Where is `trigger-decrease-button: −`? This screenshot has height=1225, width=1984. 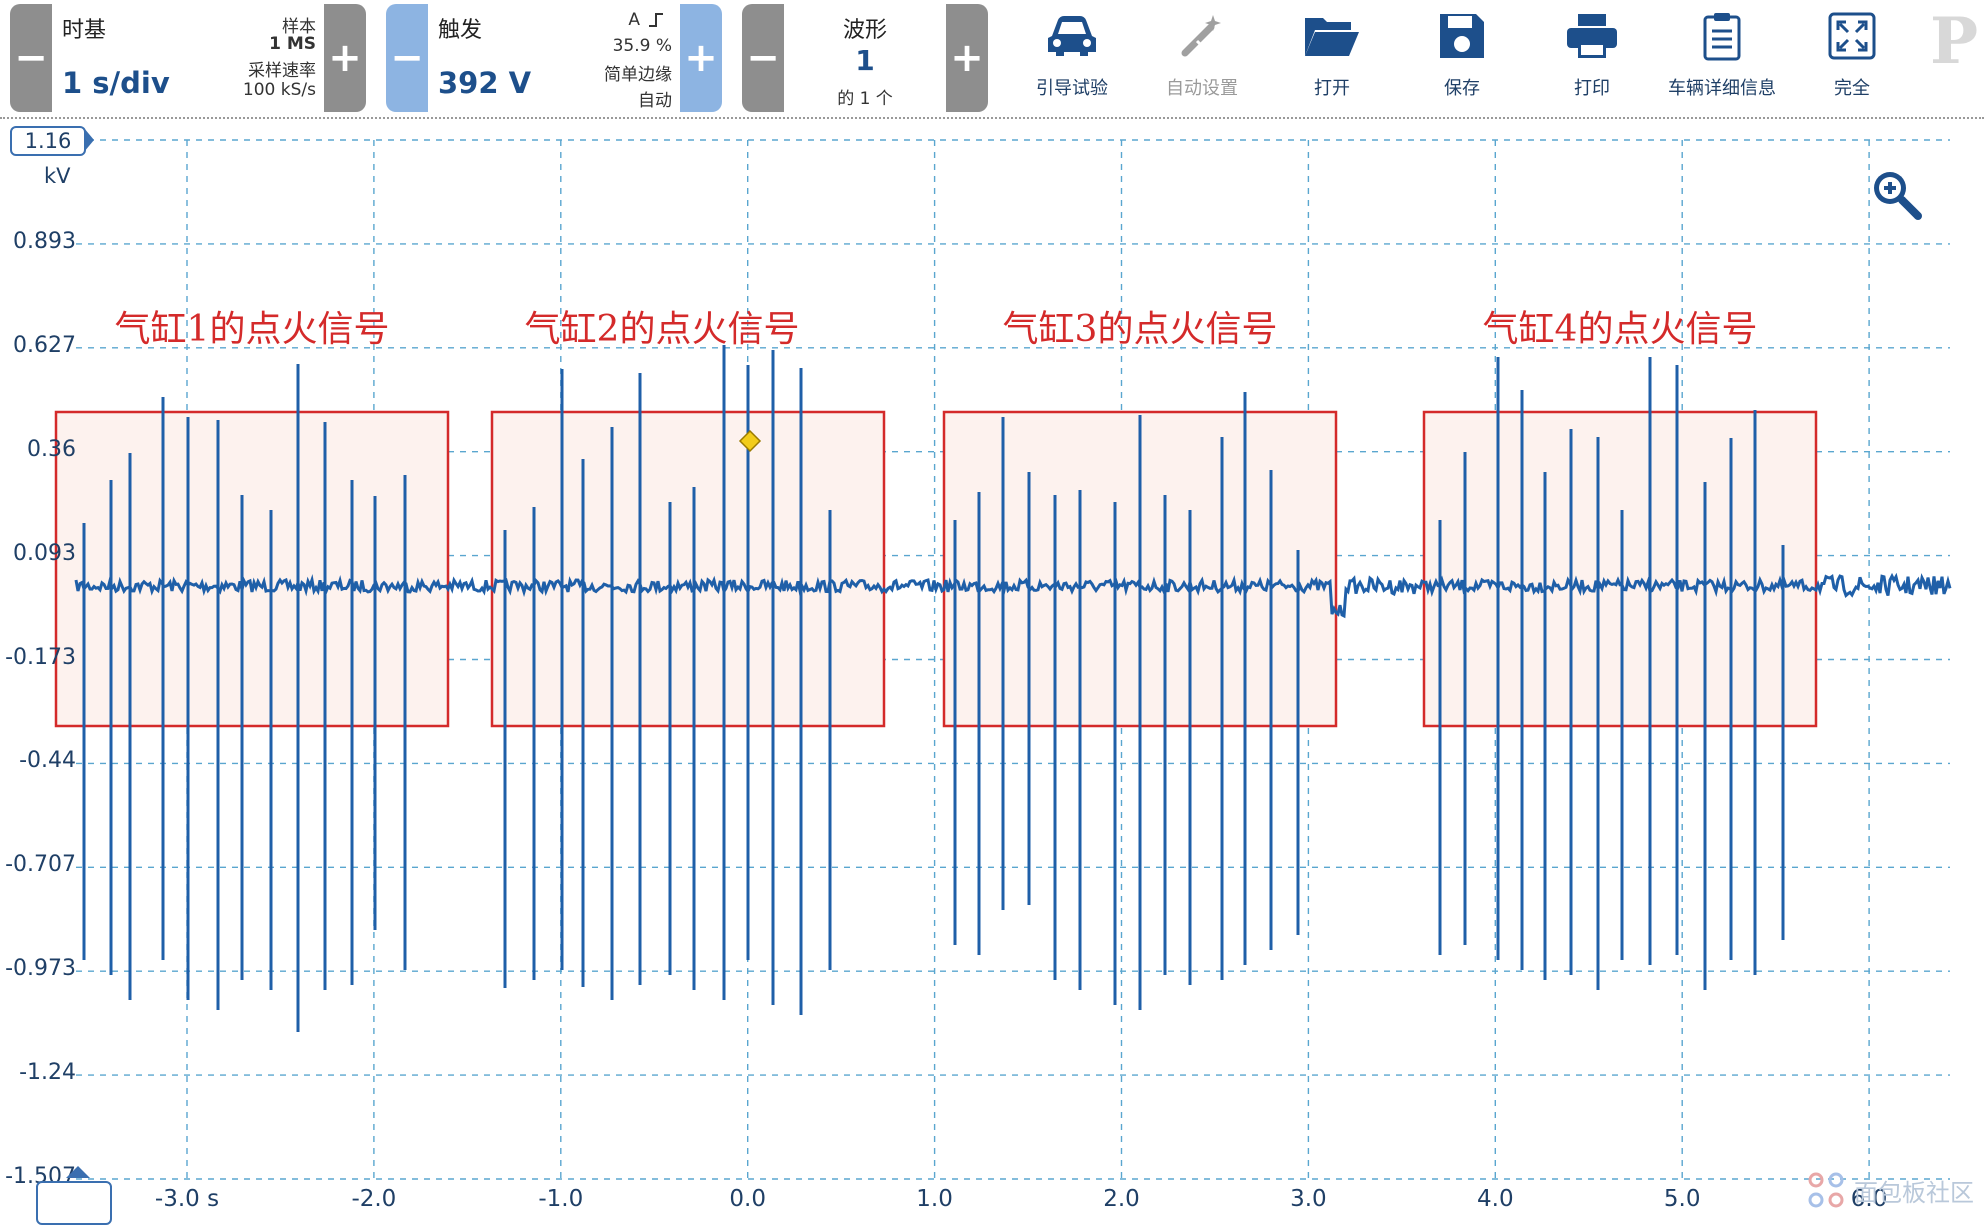
trigger-decrease-button: − is located at coordinates (407, 58).